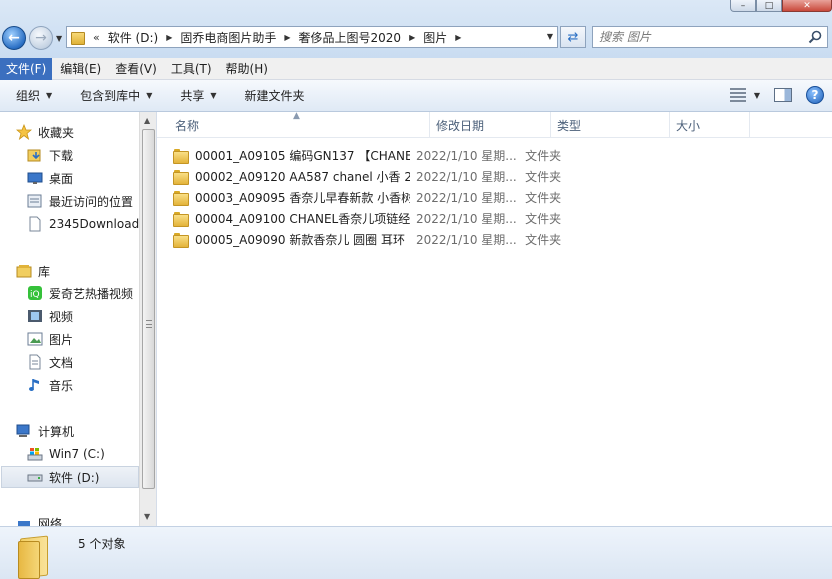 This screenshot has height=579, width=832. What do you see at coordinates (91, 339) in the screenshot?
I see `nav-item-pictures: 图片` at bounding box center [91, 339].